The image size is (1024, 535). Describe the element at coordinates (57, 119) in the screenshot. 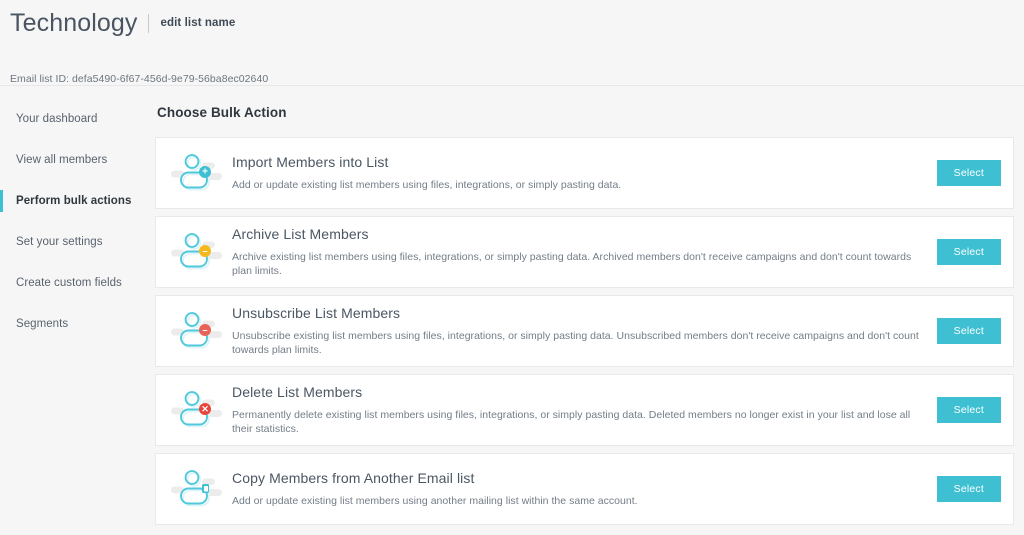

I see `sidebar-item-label: Your dashboard` at that location.